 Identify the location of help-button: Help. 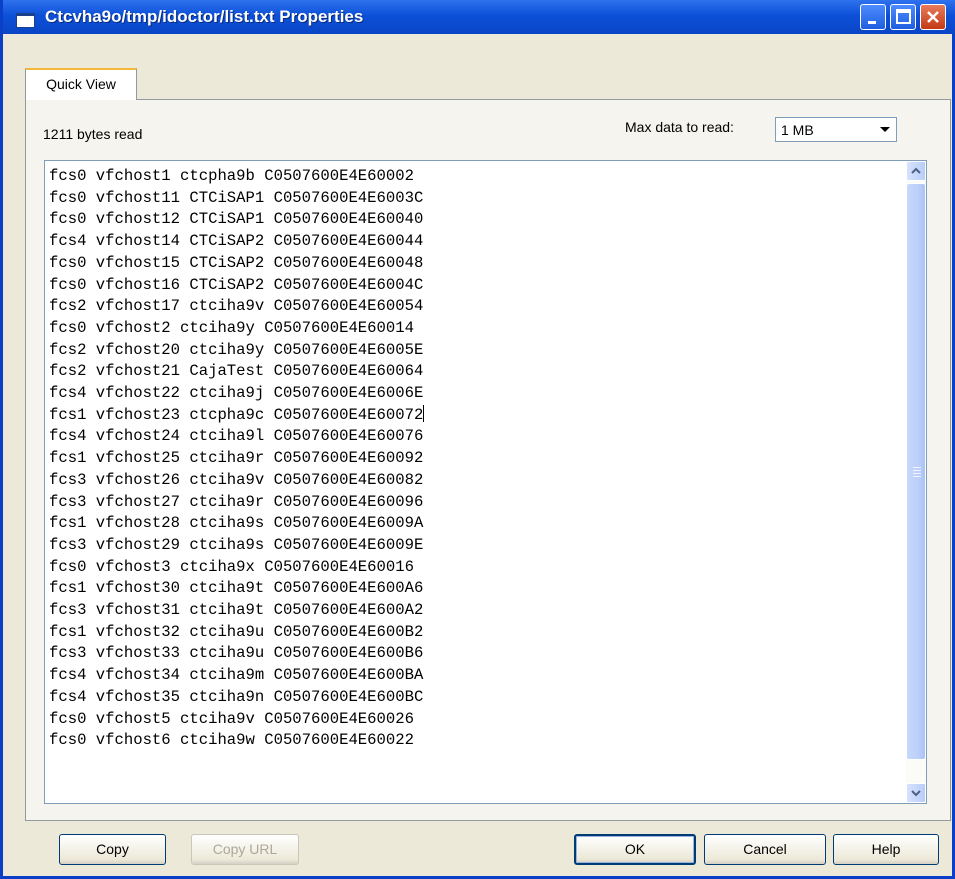
(886, 849).